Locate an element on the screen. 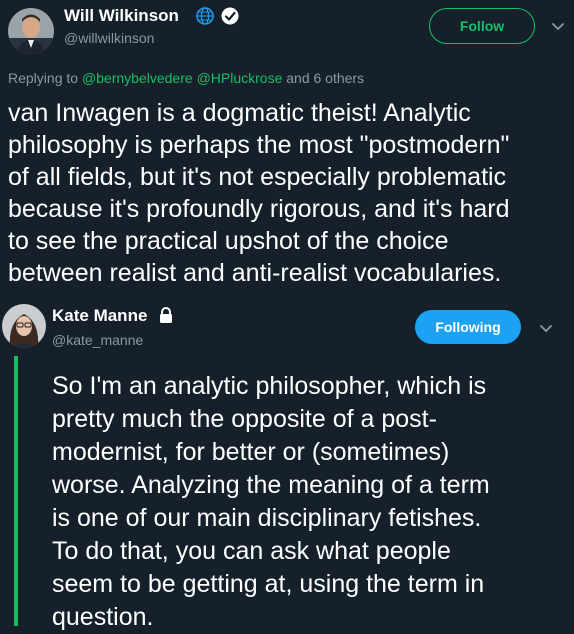 The height and width of the screenshot is (634, 574). lock-icon is located at coordinates (166, 315).